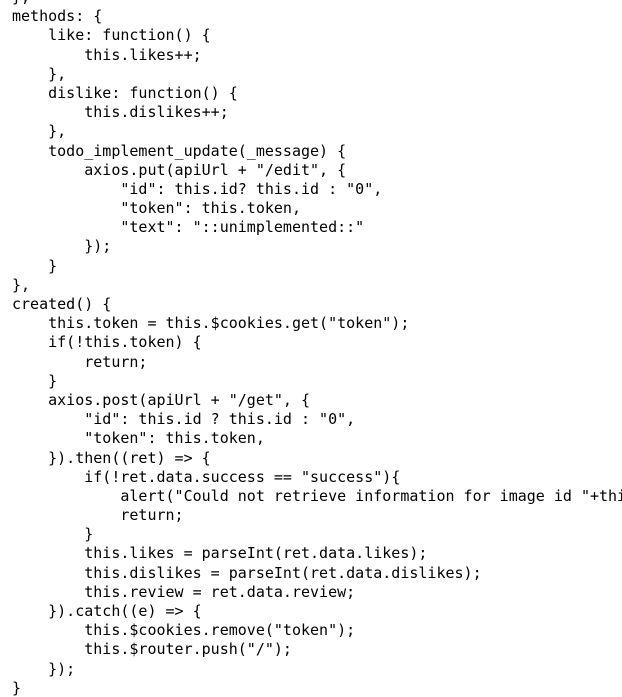 This screenshot has width=622, height=697. Describe the element at coordinates (111, 457) in the screenshot. I see `code-line: }).then((ret) => {` at that location.